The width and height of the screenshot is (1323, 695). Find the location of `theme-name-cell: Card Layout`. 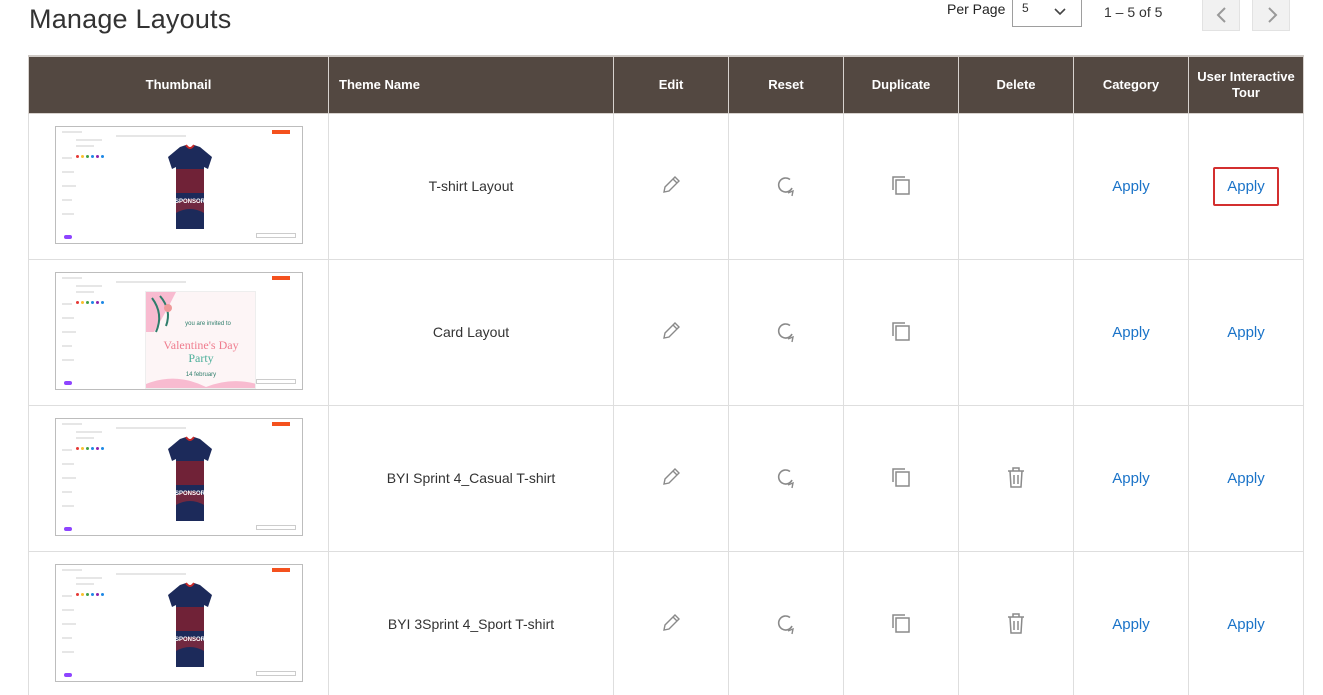

theme-name-cell: Card Layout is located at coordinates (471, 332).